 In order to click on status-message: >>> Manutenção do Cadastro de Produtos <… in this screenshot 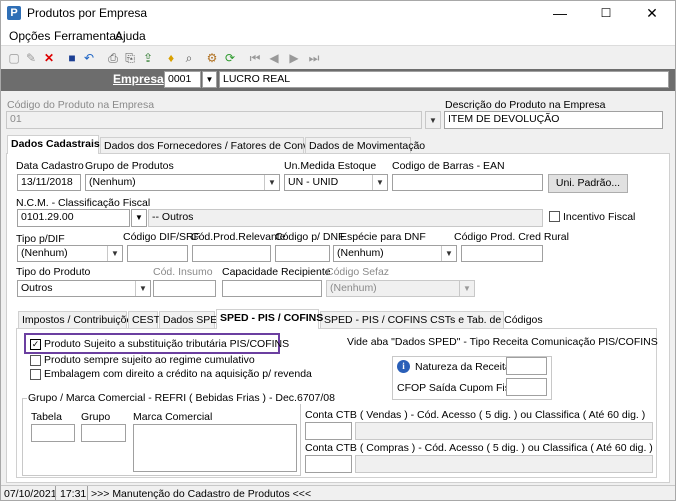, I will do `click(201, 494)`.